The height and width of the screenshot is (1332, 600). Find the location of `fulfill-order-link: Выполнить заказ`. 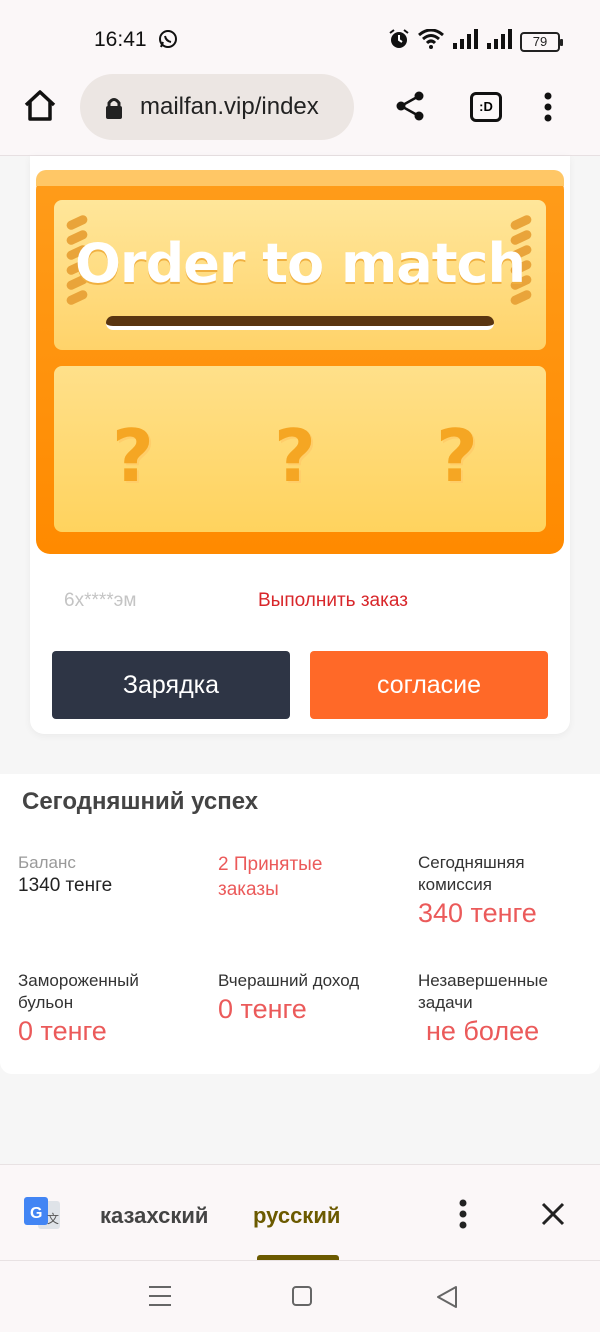

fulfill-order-link: Выполнить заказ is located at coordinates (333, 601).